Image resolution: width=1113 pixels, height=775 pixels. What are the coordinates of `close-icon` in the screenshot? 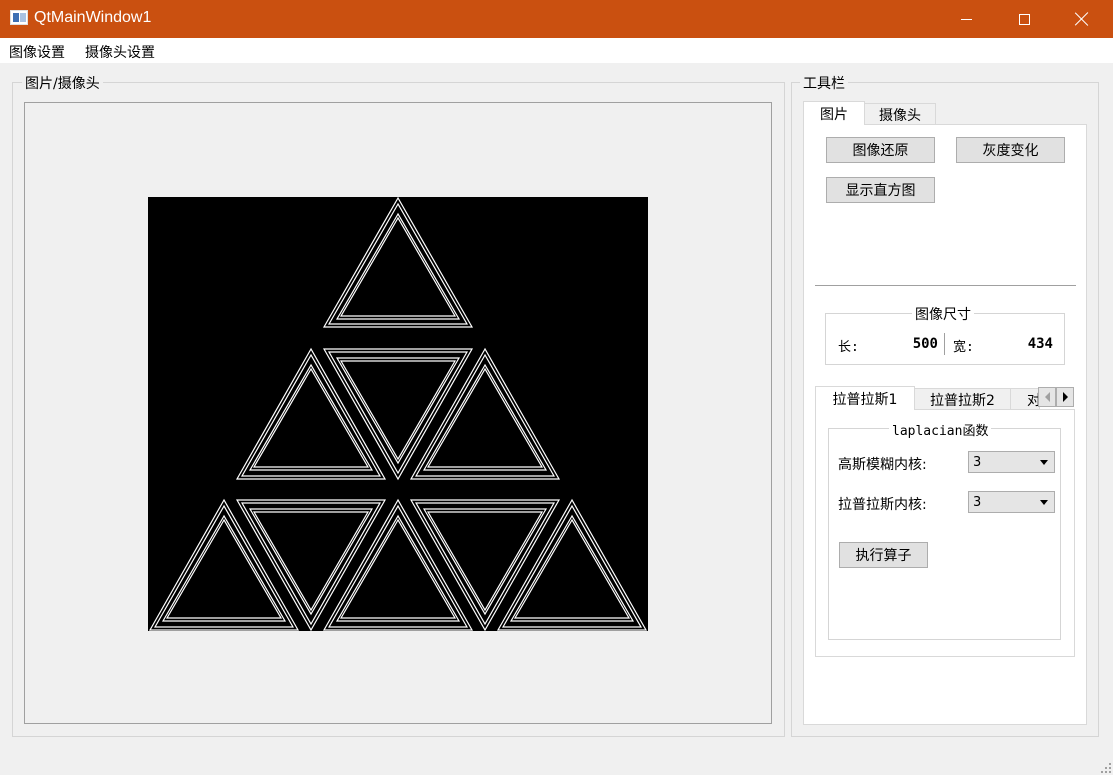 It's located at (1082, 19).